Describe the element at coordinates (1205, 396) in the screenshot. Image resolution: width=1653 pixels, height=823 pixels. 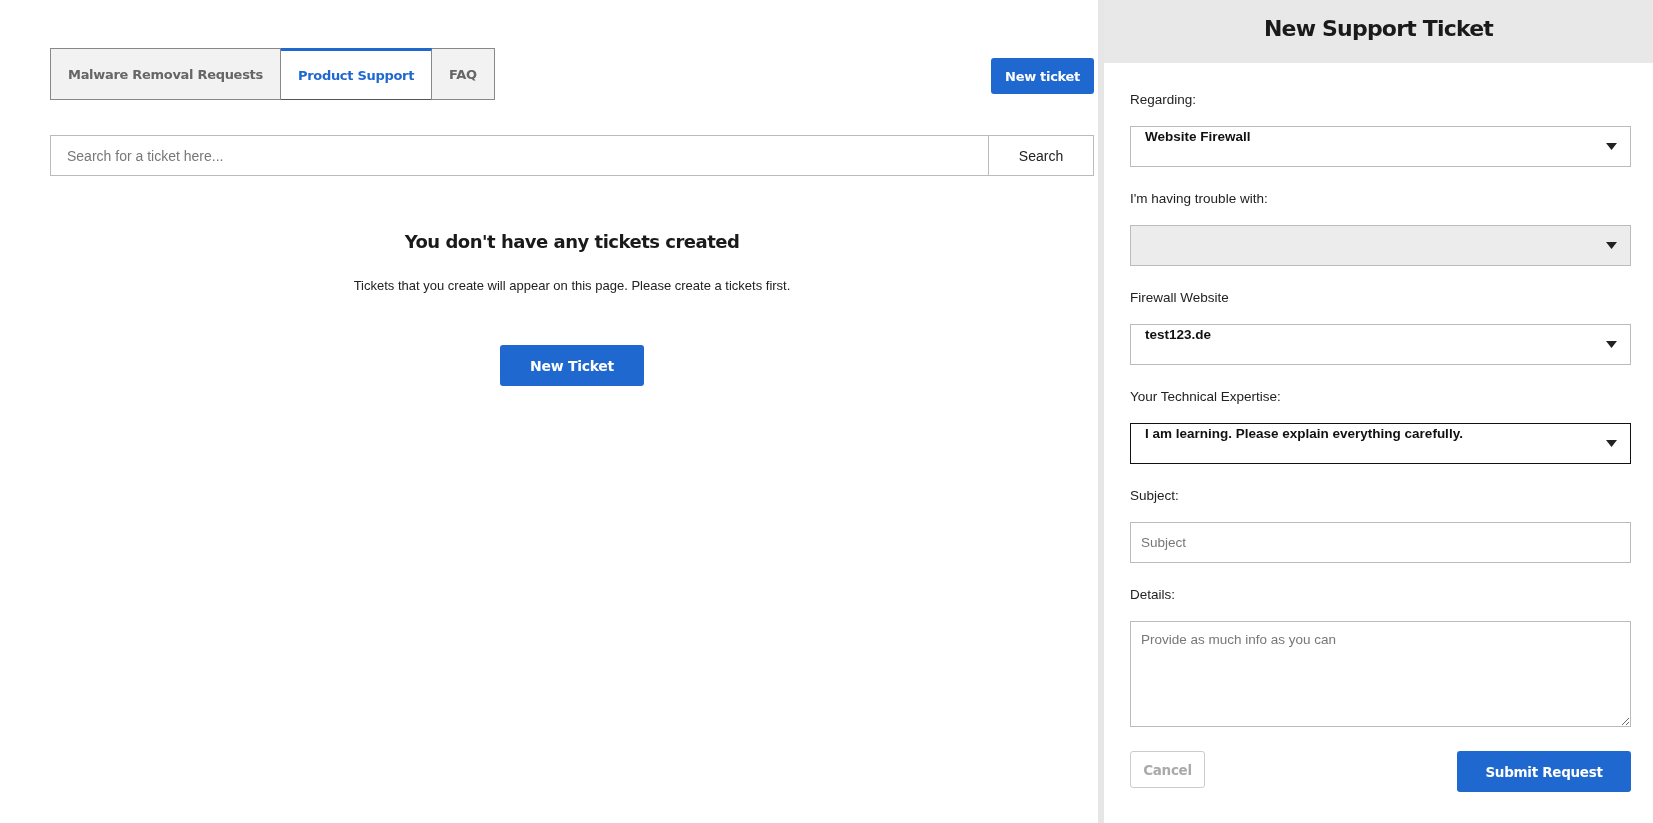
I see `field-label: Your Technical Expertise:` at that location.